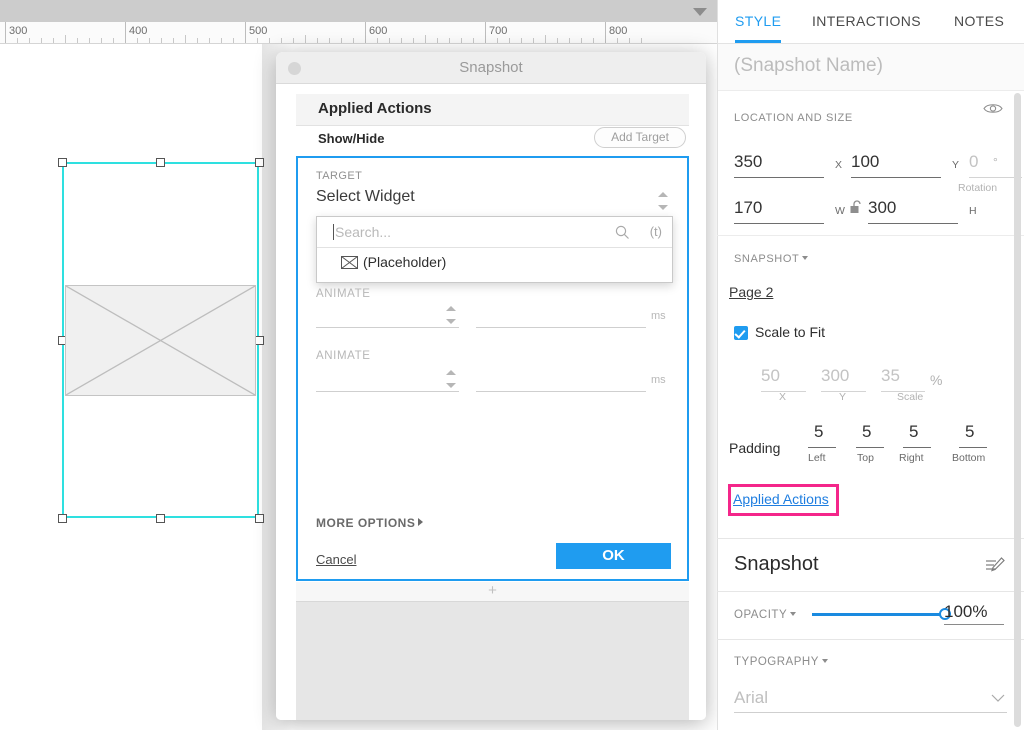  What do you see at coordinates (492, 592) in the screenshot?
I see `add-case-row: +` at bounding box center [492, 592].